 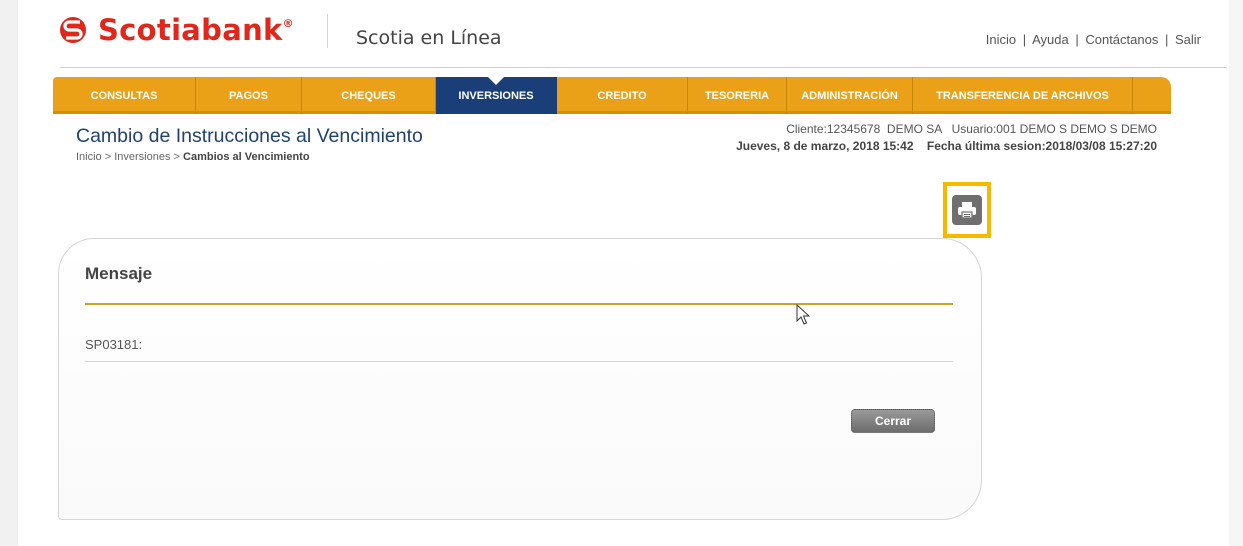 I want to click on message-heading-rule, so click(x=519, y=304).